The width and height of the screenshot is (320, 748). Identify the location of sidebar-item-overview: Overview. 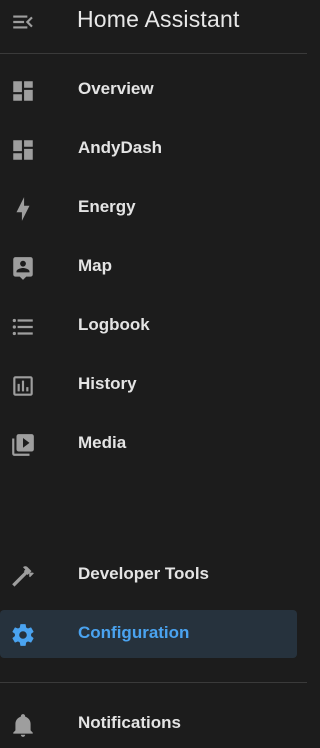
(148, 90).